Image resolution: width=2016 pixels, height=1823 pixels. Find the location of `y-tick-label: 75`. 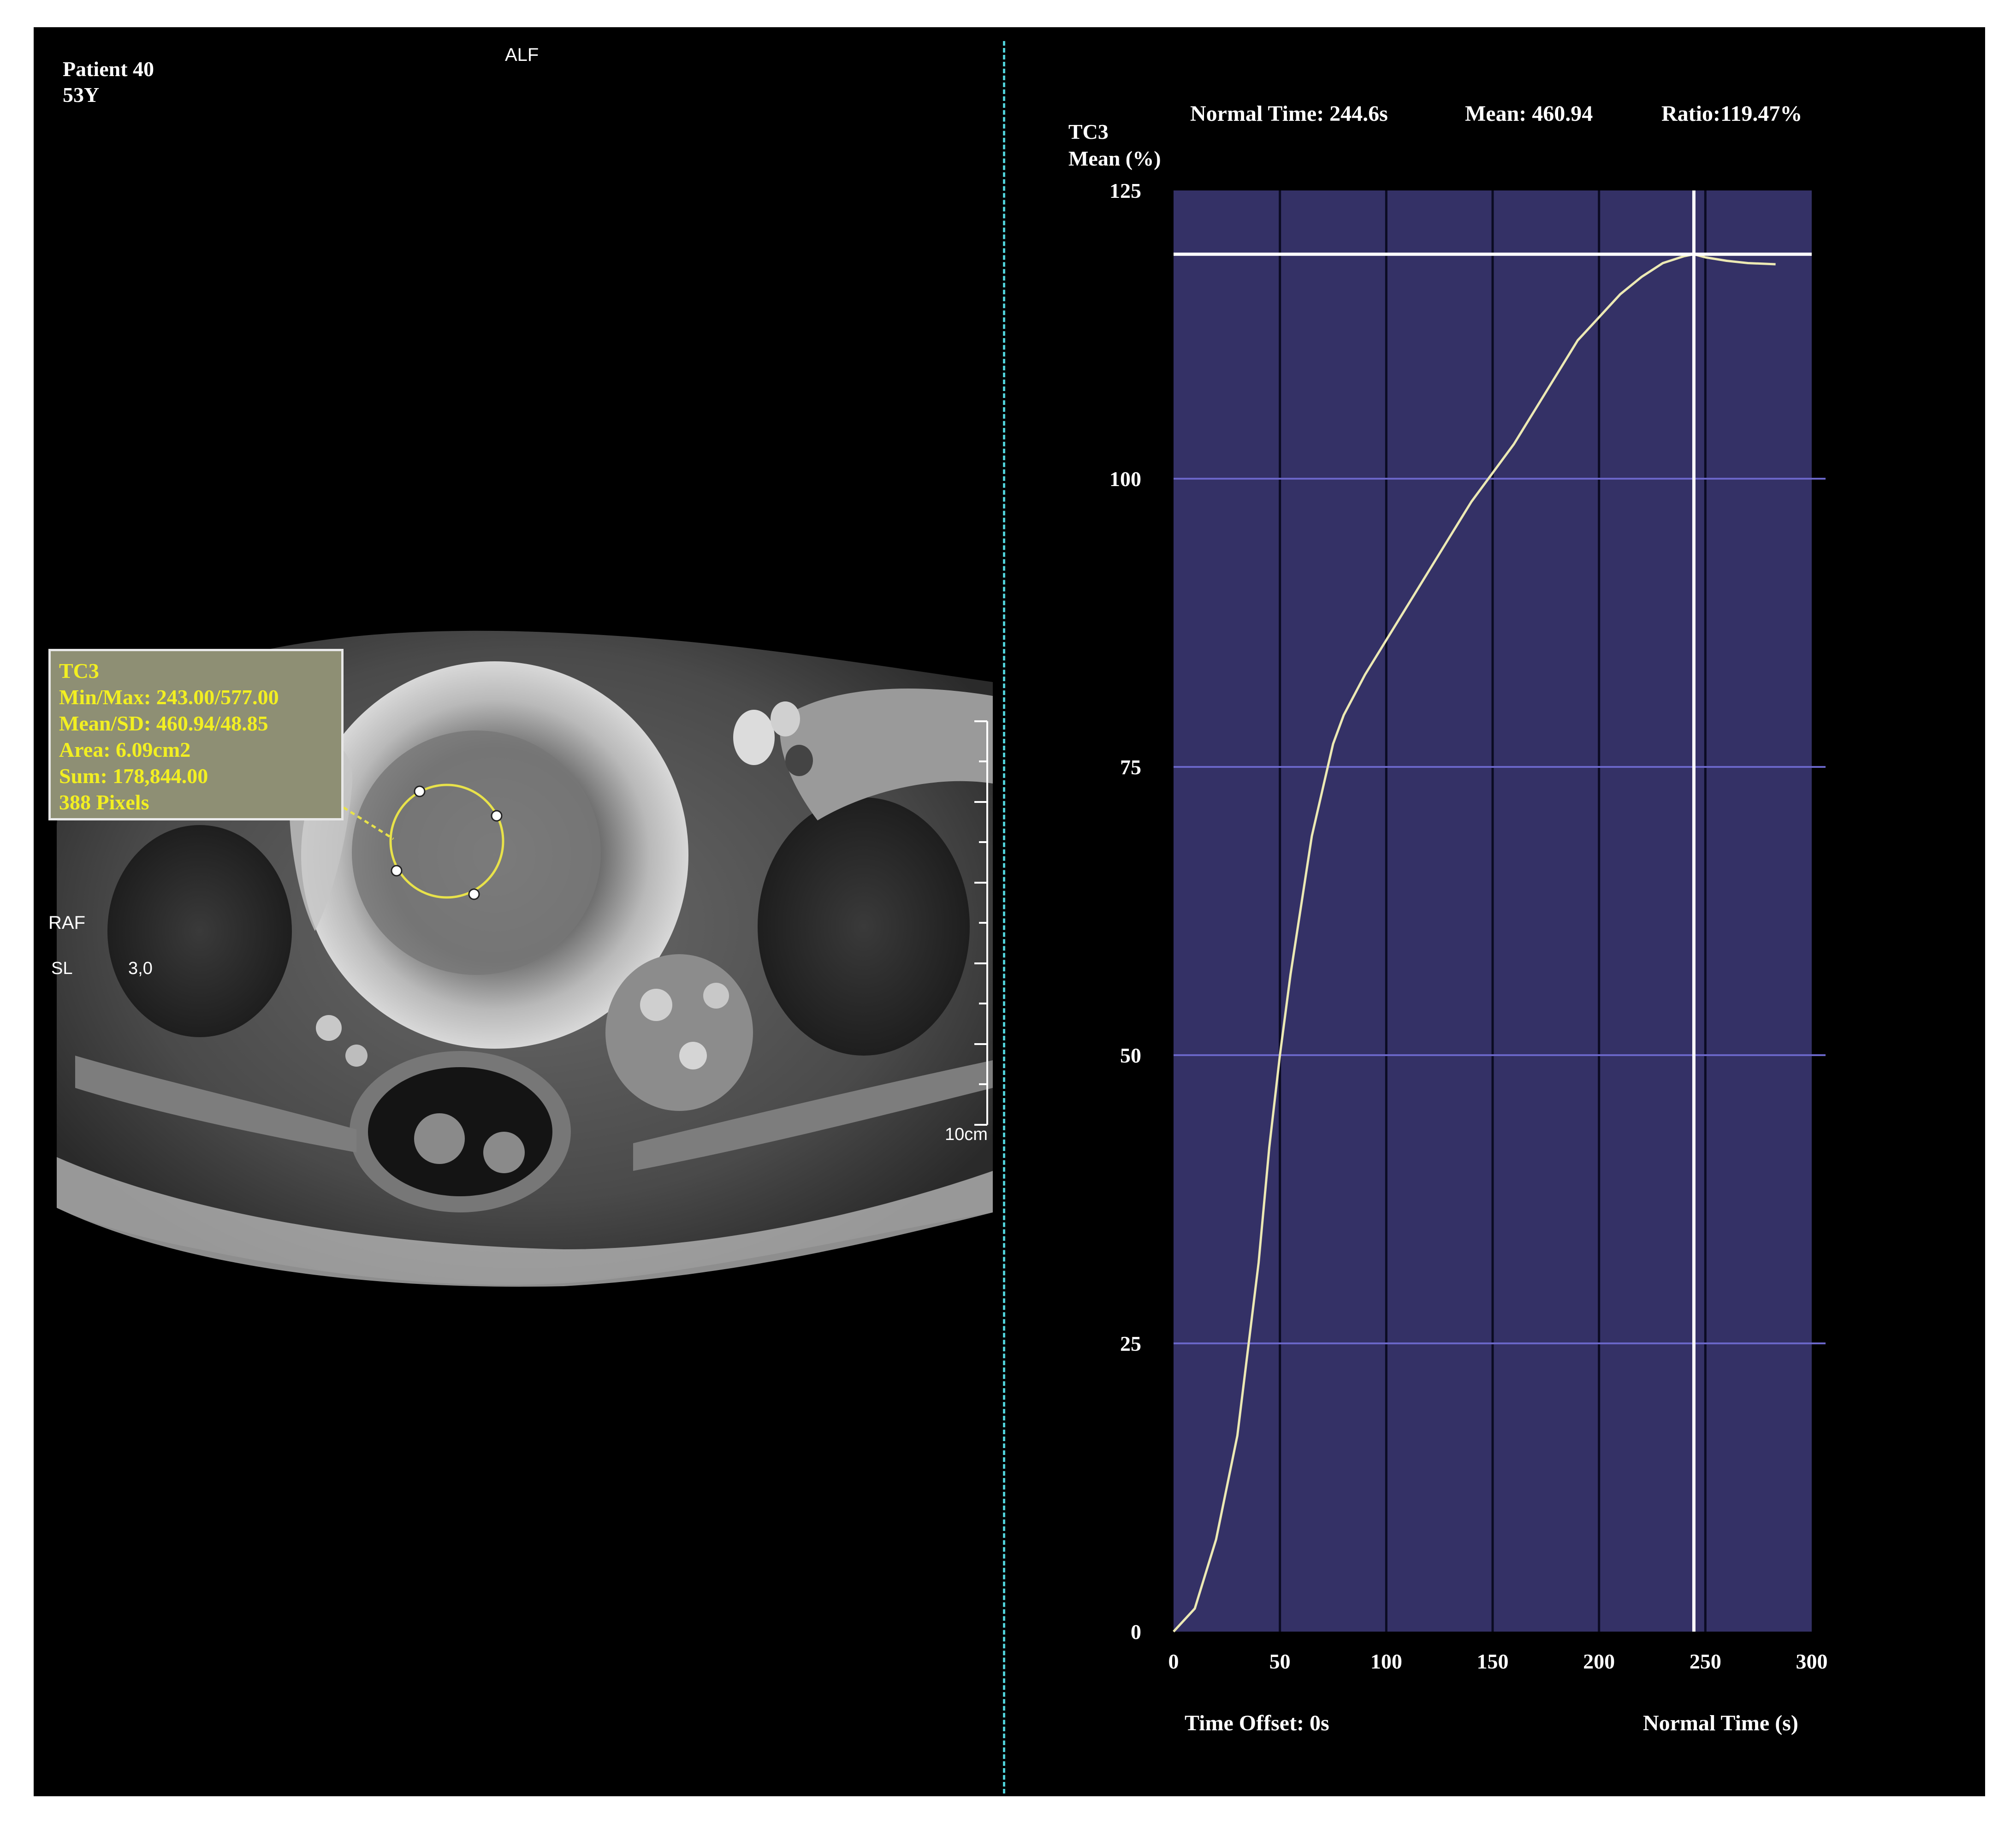

y-tick-label: 75 is located at coordinates (1130, 767).